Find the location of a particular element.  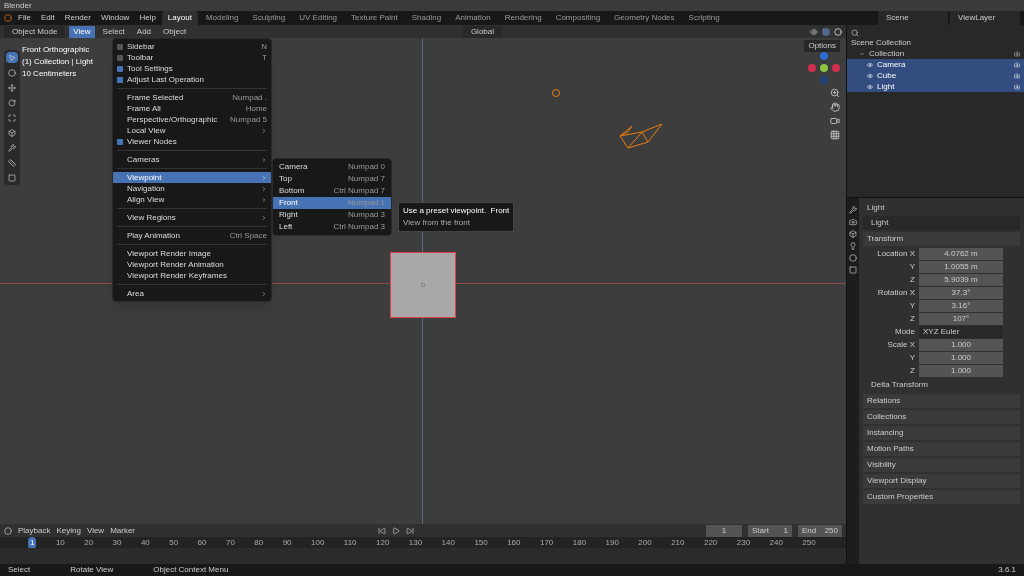

menu-item: Top Numpad 7 is located at coordinates (332, 179).